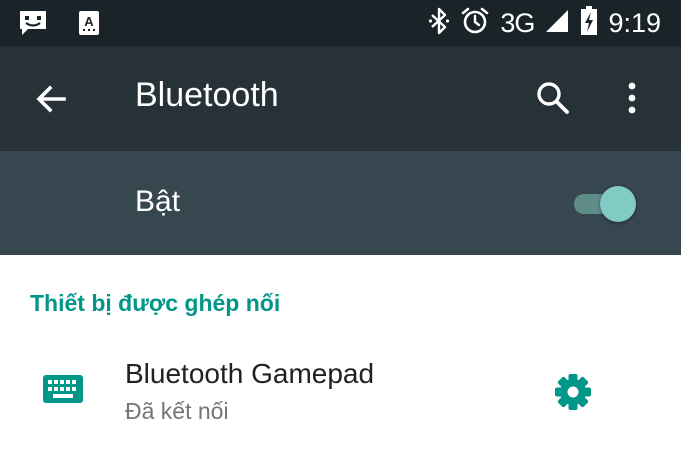 The height and width of the screenshot is (459, 681). Describe the element at coordinates (177, 411) in the screenshot. I see `device-status: Đã kết nối` at that location.